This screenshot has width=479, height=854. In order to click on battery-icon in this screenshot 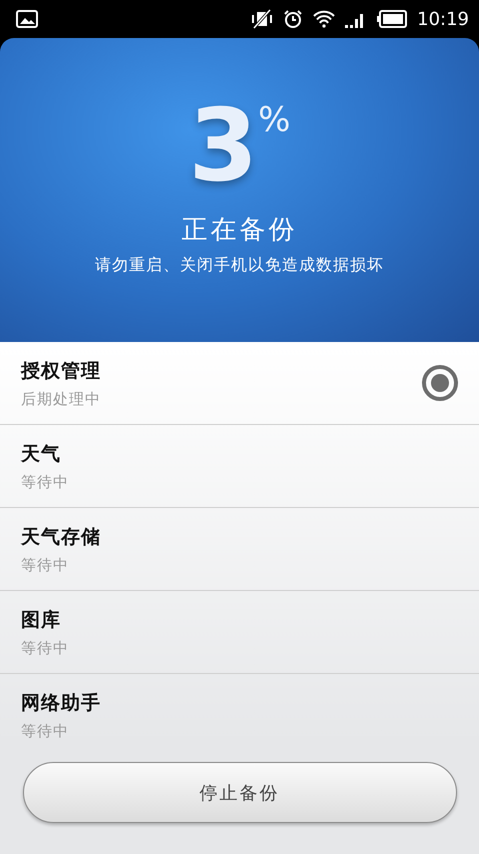, I will do `click(392, 19)`.